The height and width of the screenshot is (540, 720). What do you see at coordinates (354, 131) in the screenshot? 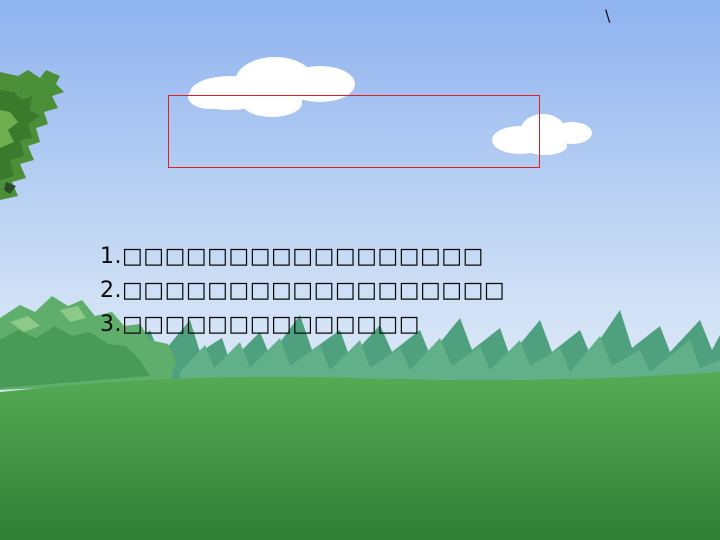
I see `highlight-box` at bounding box center [354, 131].